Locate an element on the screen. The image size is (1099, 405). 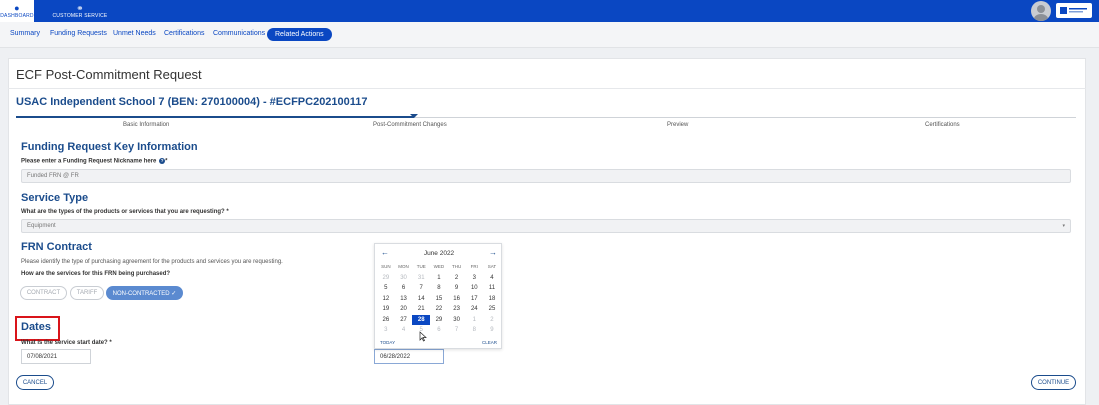
calendar-day: 31 is located at coordinates (421, 278).